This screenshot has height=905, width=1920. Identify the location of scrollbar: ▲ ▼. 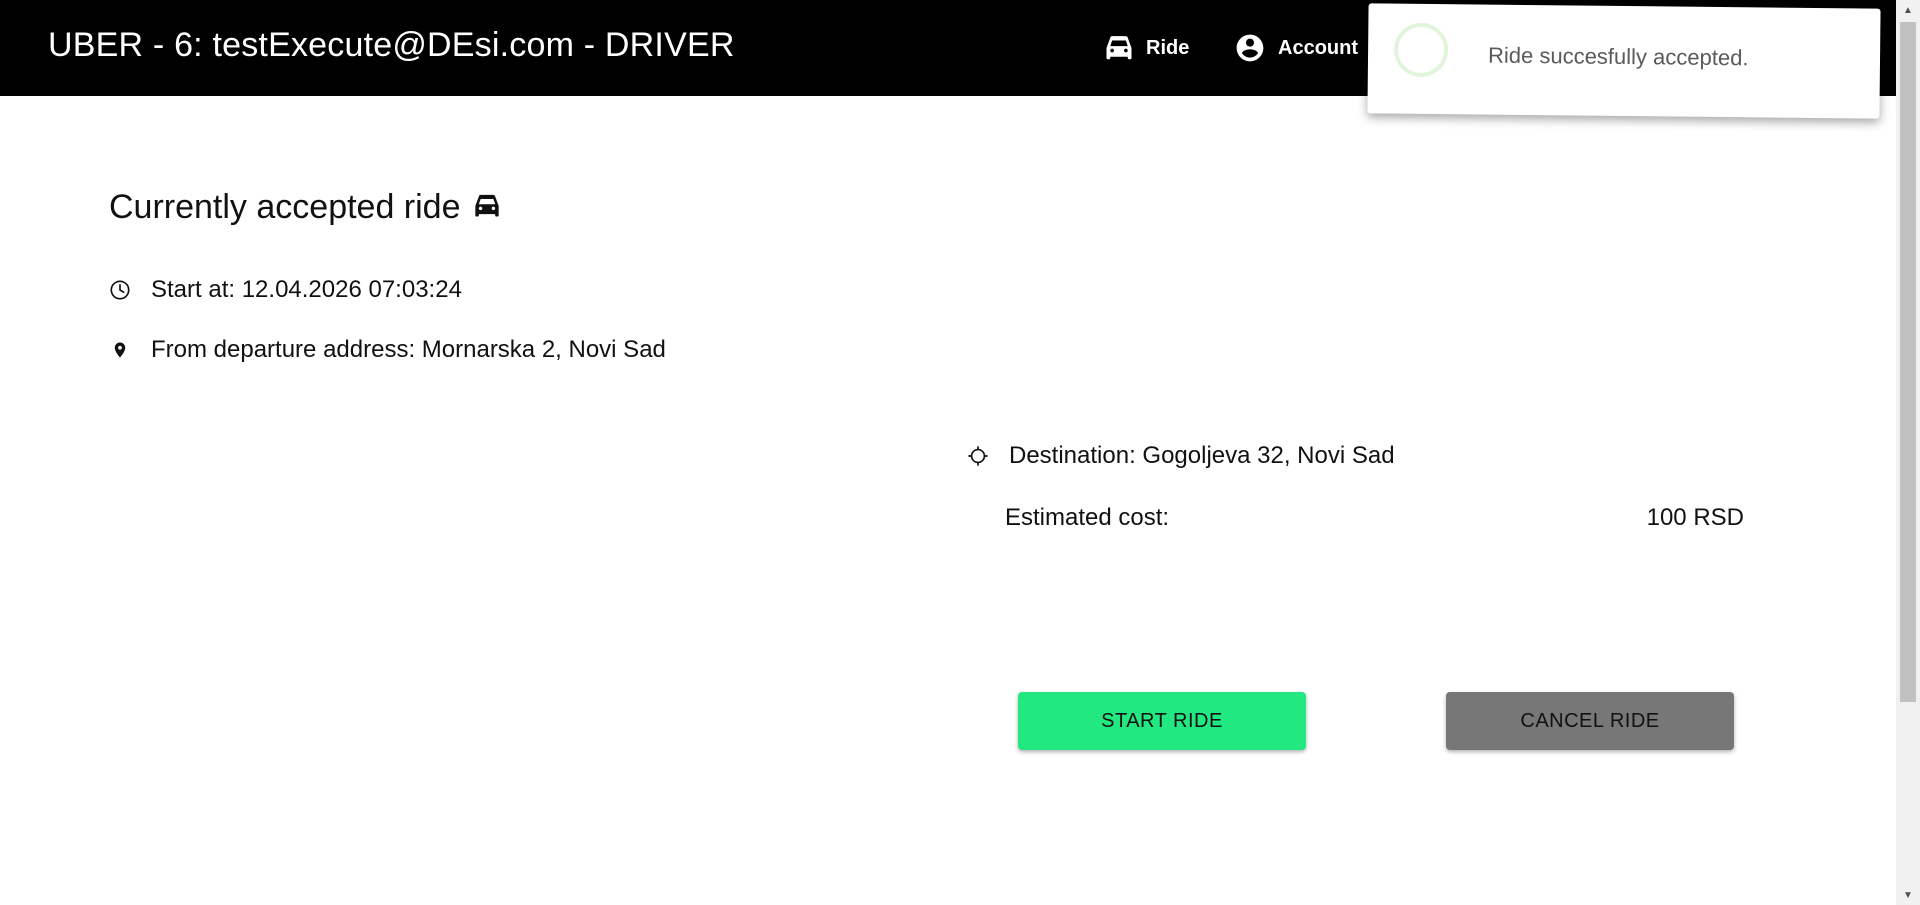
(1908, 452).